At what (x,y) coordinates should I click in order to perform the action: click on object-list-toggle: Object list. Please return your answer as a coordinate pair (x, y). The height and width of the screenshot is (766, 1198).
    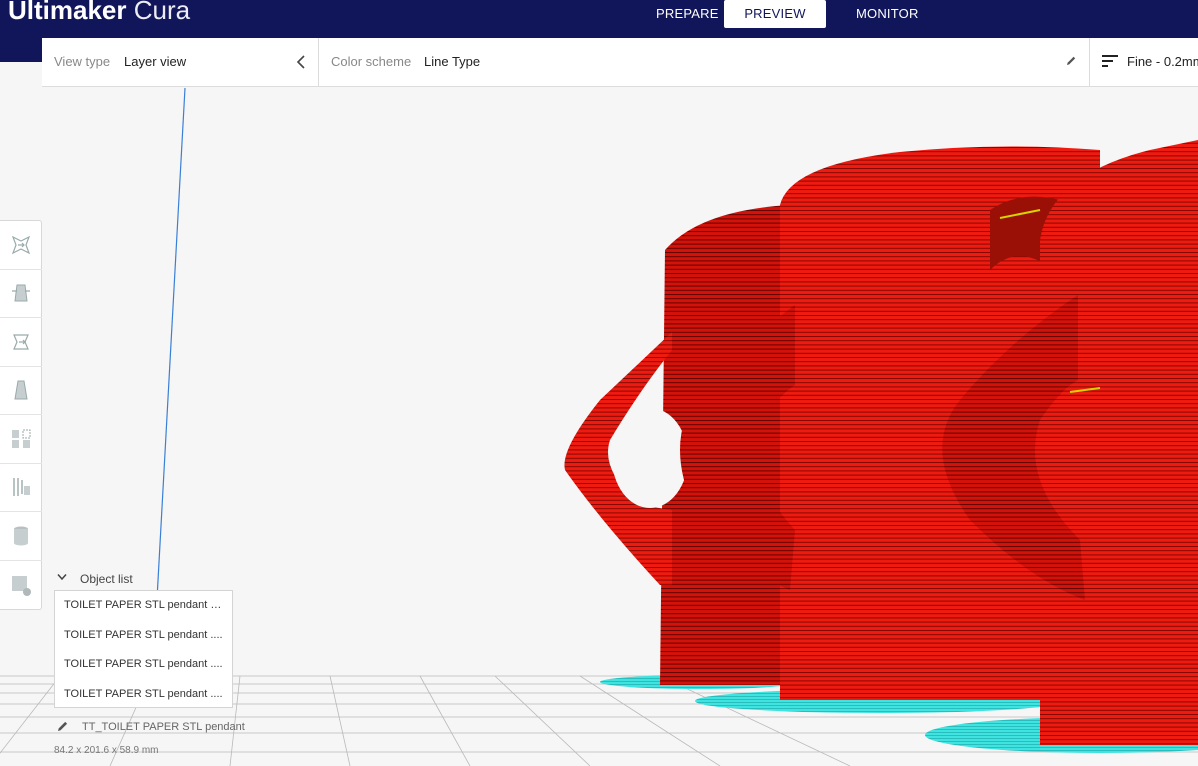
    Looking at the image, I should click on (124, 579).